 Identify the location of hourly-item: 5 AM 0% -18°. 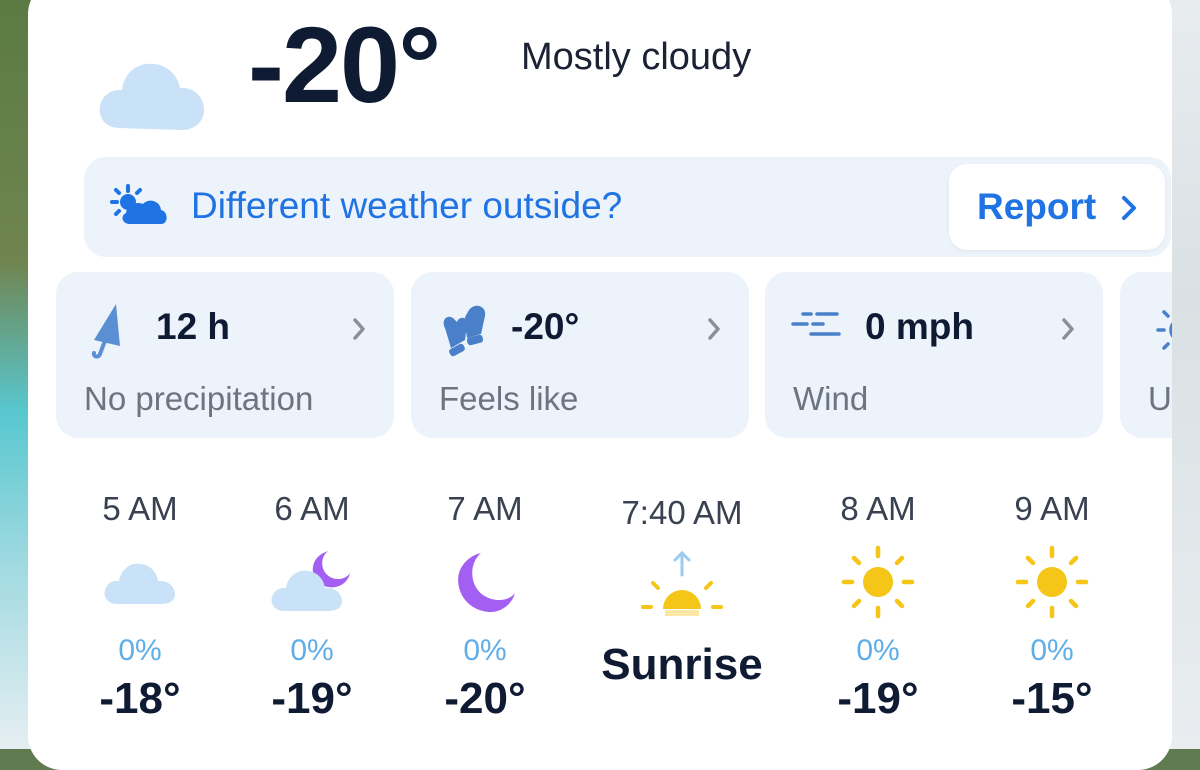
(140, 603).